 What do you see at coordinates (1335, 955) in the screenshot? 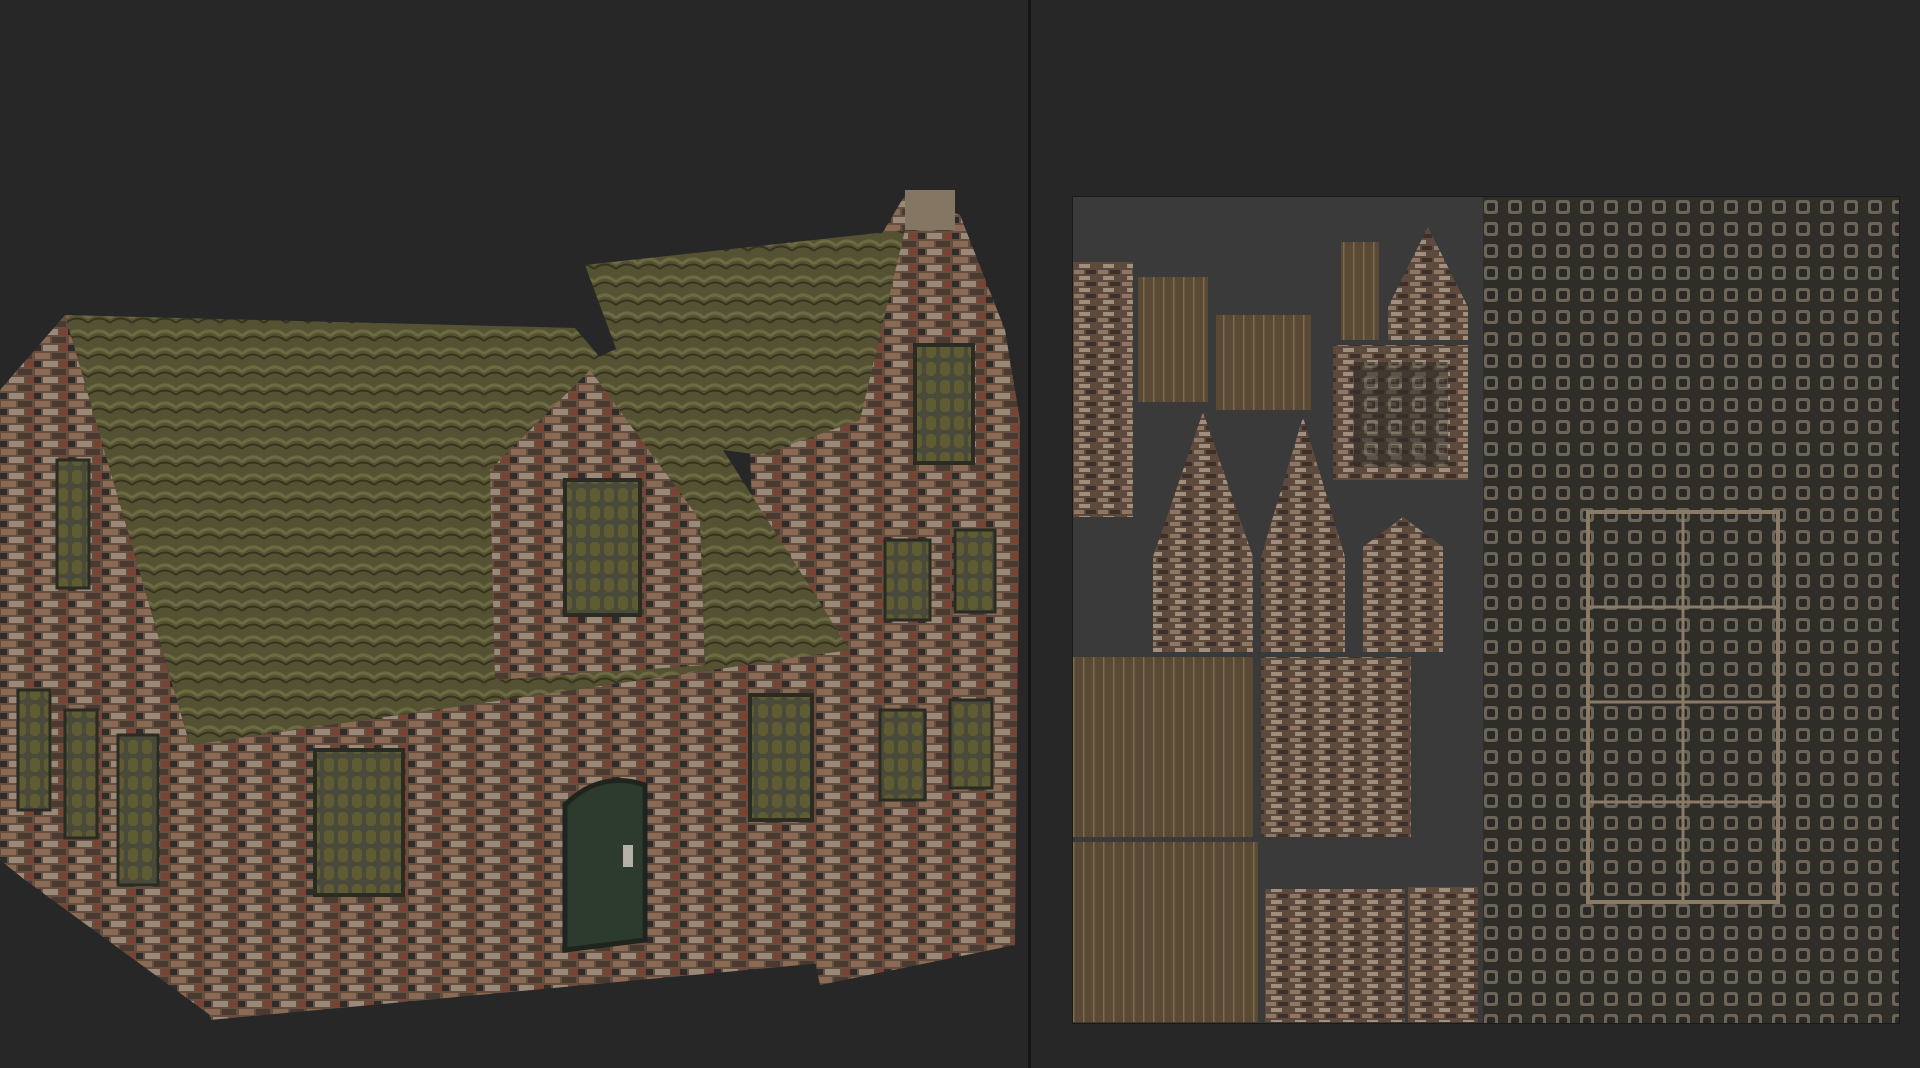
I see `uv-wall-bottom` at bounding box center [1335, 955].